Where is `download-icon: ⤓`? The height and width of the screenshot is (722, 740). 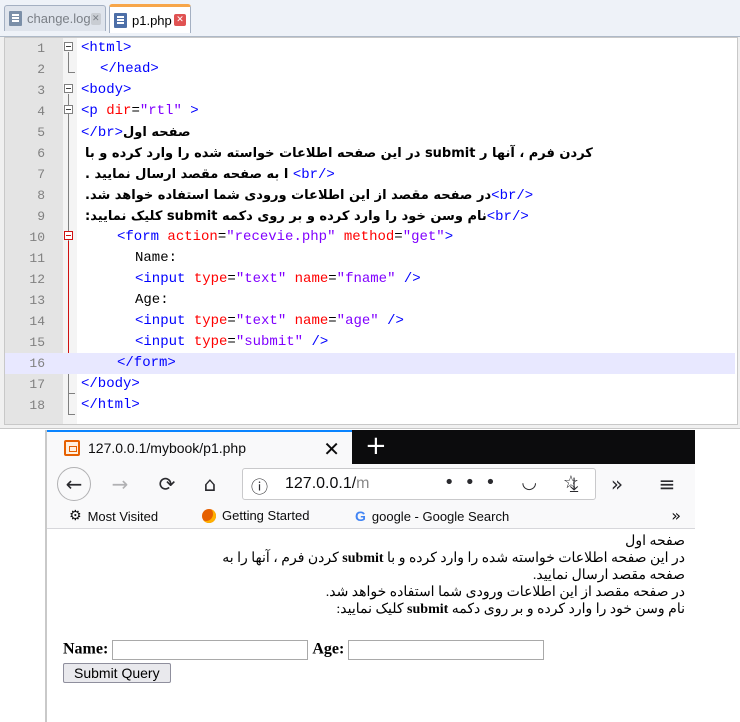 download-icon: ⤓ is located at coordinates (574, 484).